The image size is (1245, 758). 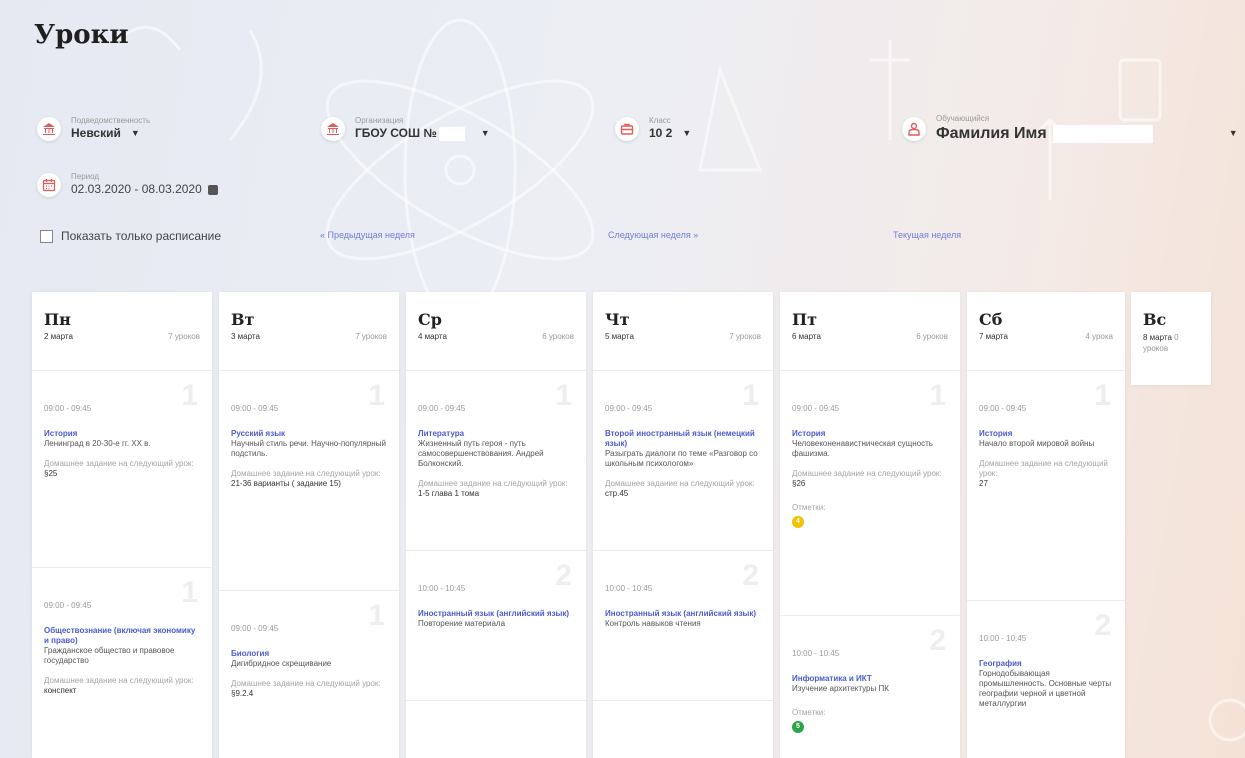 I want to click on lesson-topic: Изучение архитектуры ПК, so click(x=840, y=688).